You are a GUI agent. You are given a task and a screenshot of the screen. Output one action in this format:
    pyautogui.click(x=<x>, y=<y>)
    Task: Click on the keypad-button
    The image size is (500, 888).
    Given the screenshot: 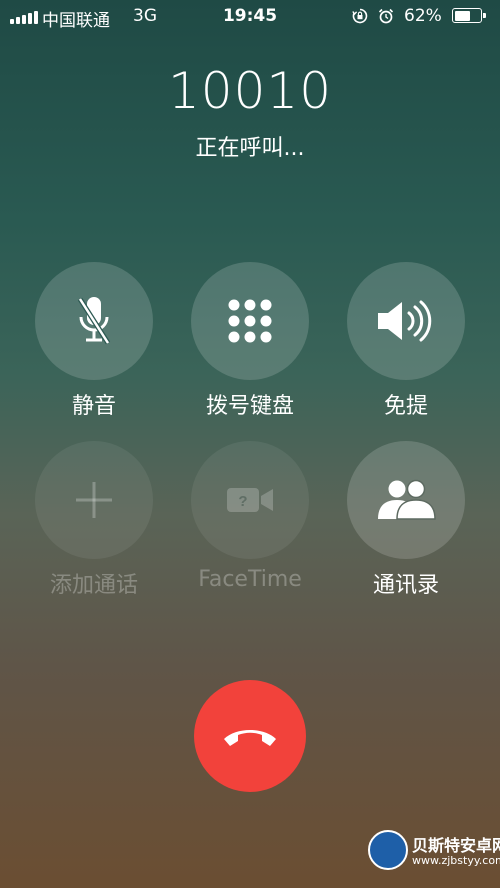 What is the action you would take?
    pyautogui.click(x=250, y=321)
    